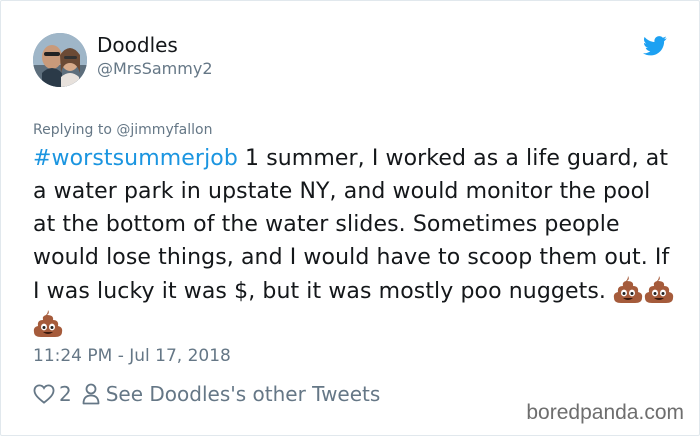 Image resolution: width=700 pixels, height=436 pixels. I want to click on watermark: boredpanda.com, so click(605, 412).